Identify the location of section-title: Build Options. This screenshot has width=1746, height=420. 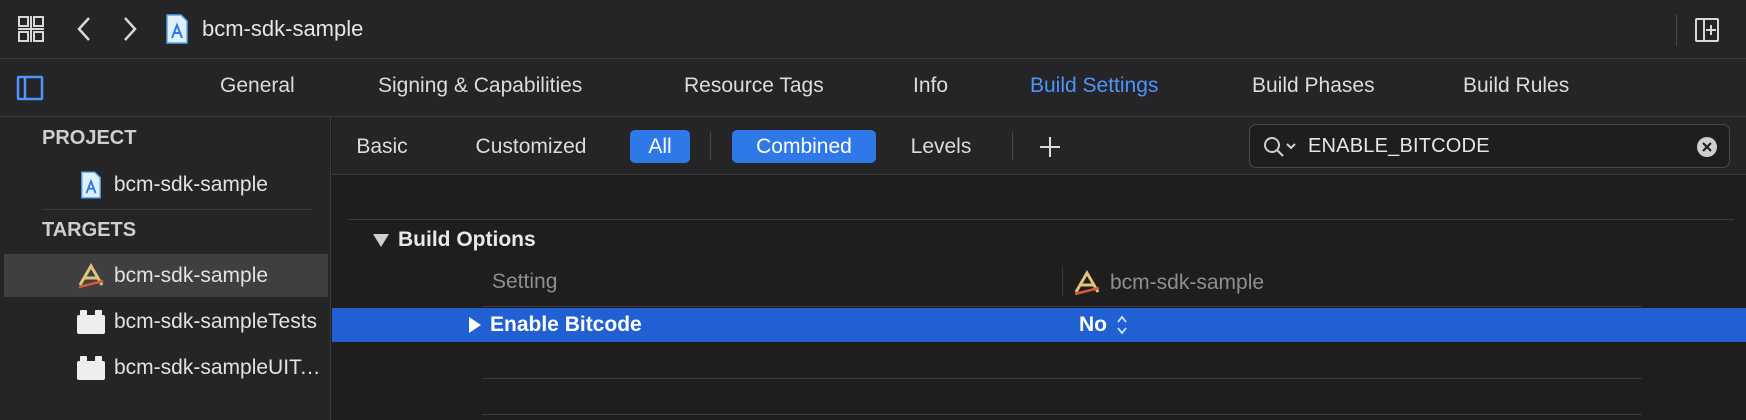
(467, 239).